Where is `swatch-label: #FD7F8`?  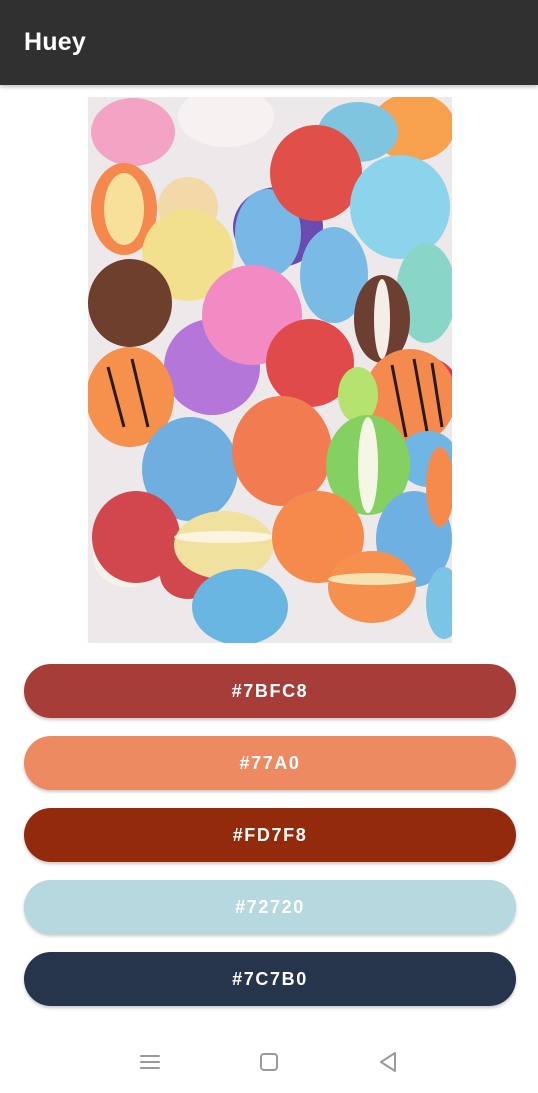
swatch-label: #FD7F8 is located at coordinates (270, 834).